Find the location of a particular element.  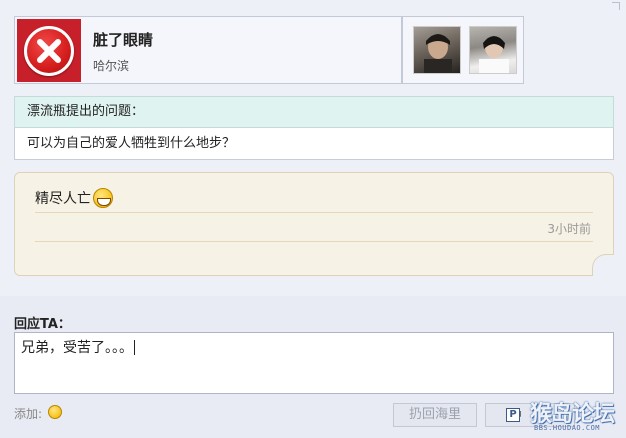

grin-emoji-icon is located at coordinates (103, 198).